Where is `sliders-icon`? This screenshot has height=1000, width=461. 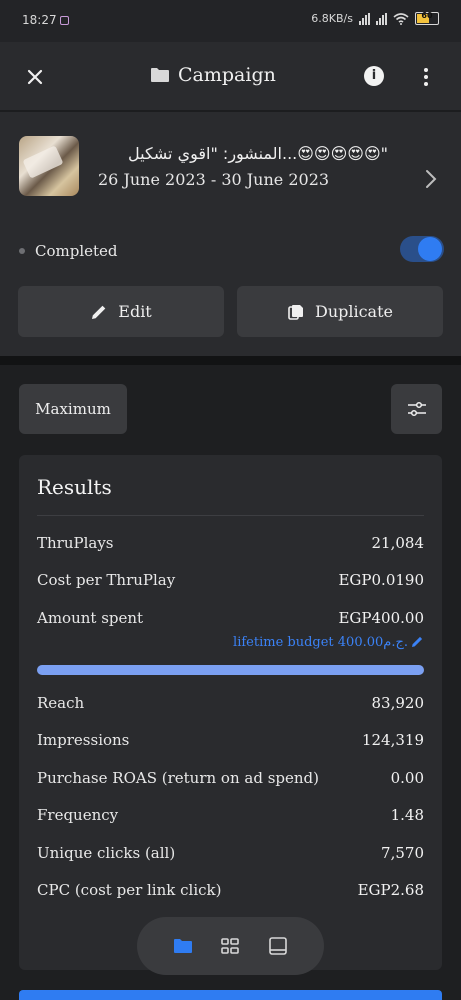 sliders-icon is located at coordinates (416, 409).